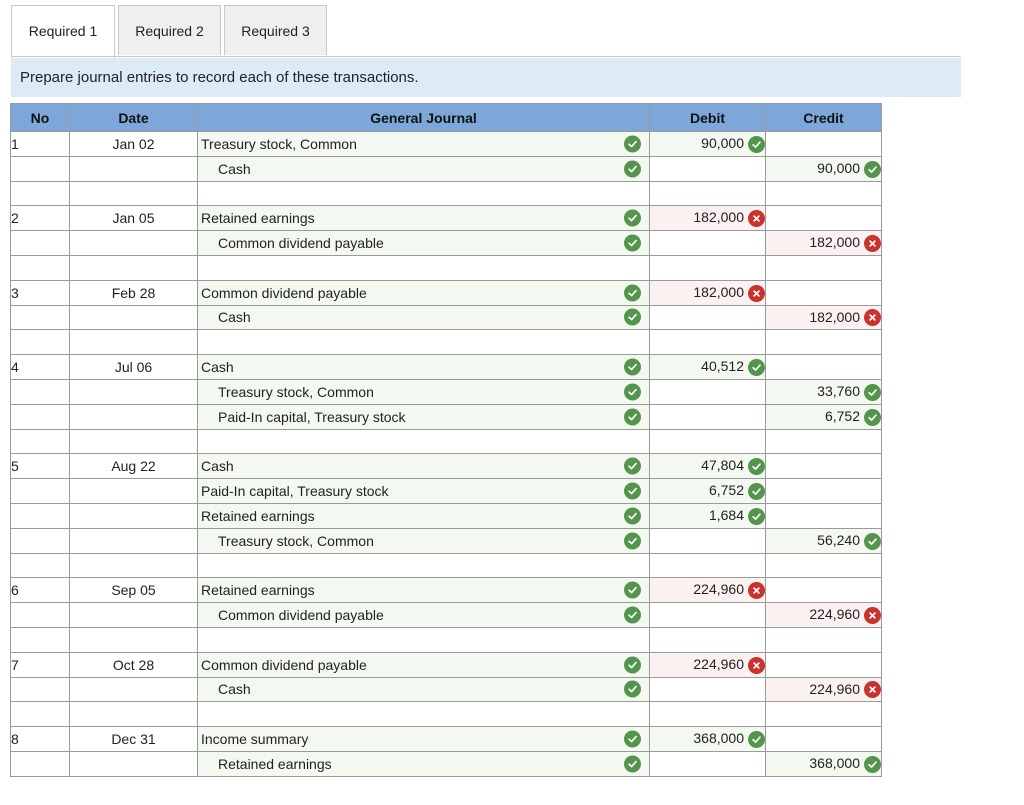 The image size is (1024, 805). What do you see at coordinates (708, 466) in the screenshot?
I see `debit-cell: 47,804` at bounding box center [708, 466].